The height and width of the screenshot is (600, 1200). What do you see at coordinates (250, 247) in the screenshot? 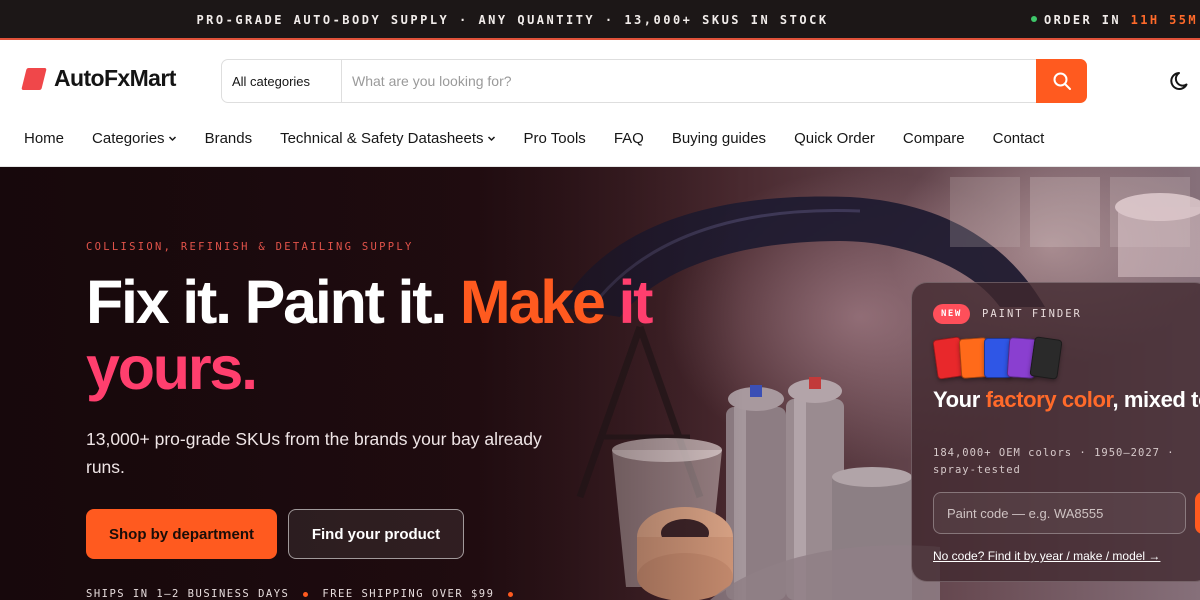
I see `hero-eyebrow: COLLISION, REFINISH & DETAILING SUPPLY` at bounding box center [250, 247].